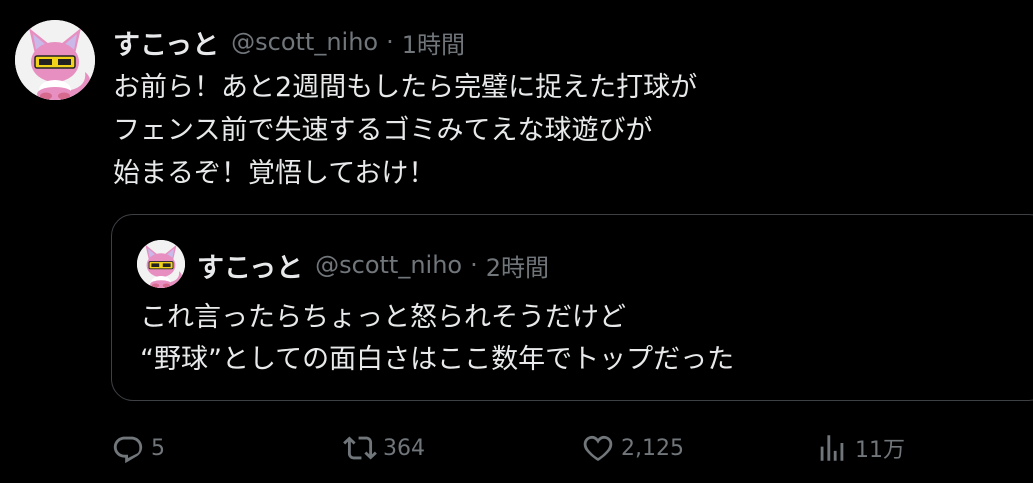  Describe the element at coordinates (516, 448) in the screenshot. I see `tweet-actions-bar: 5 364 2,125 11万` at that location.